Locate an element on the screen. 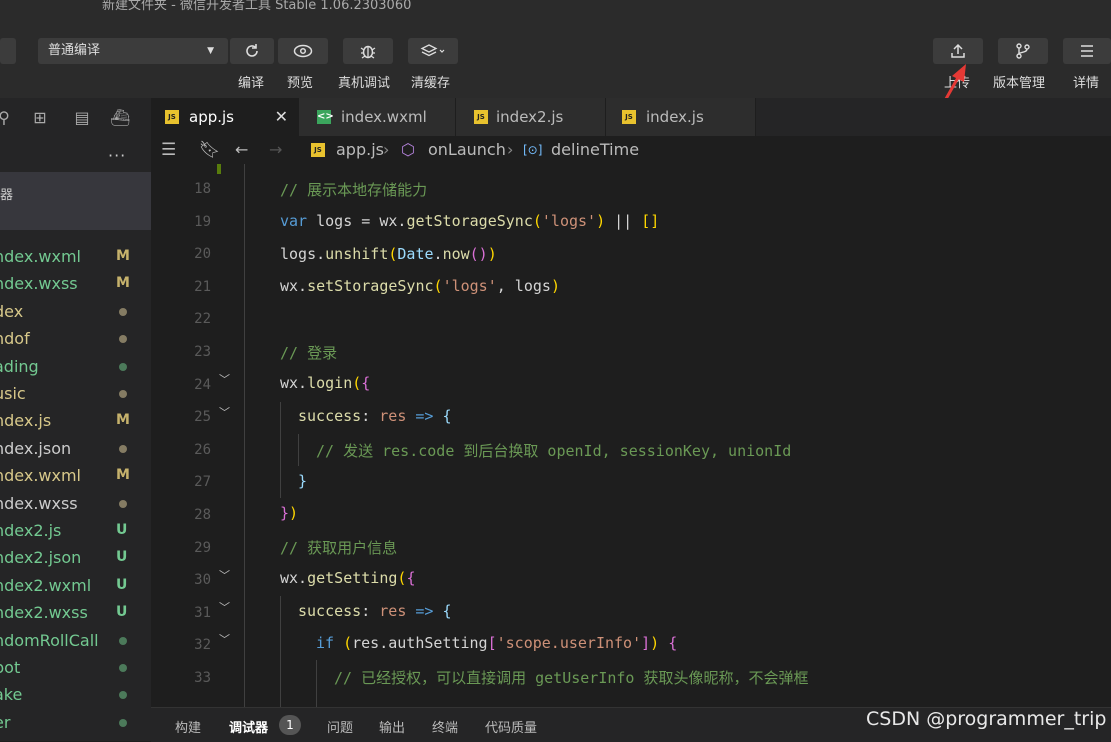  tab-terminal: 终端 is located at coordinates (445, 726).